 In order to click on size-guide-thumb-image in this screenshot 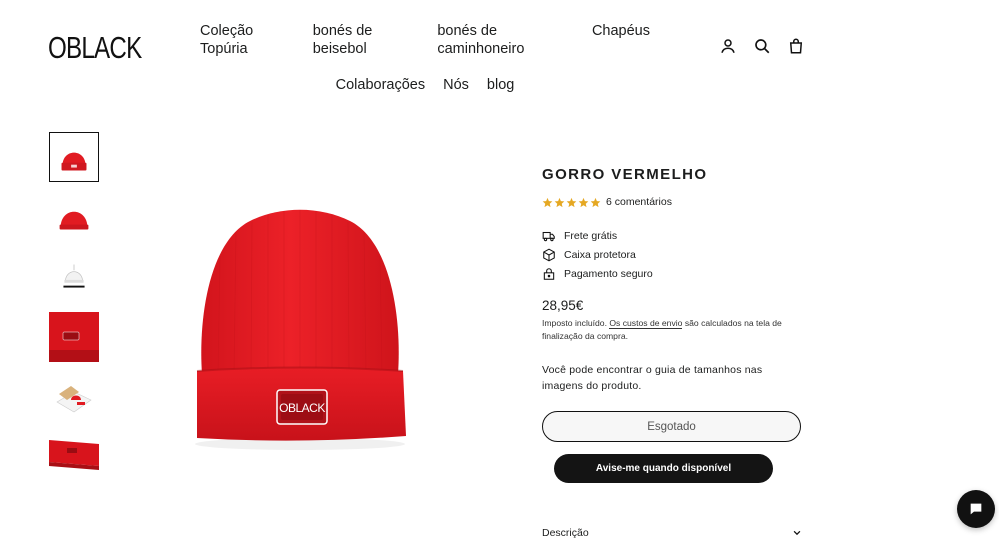, I will do `click(74, 276)`.